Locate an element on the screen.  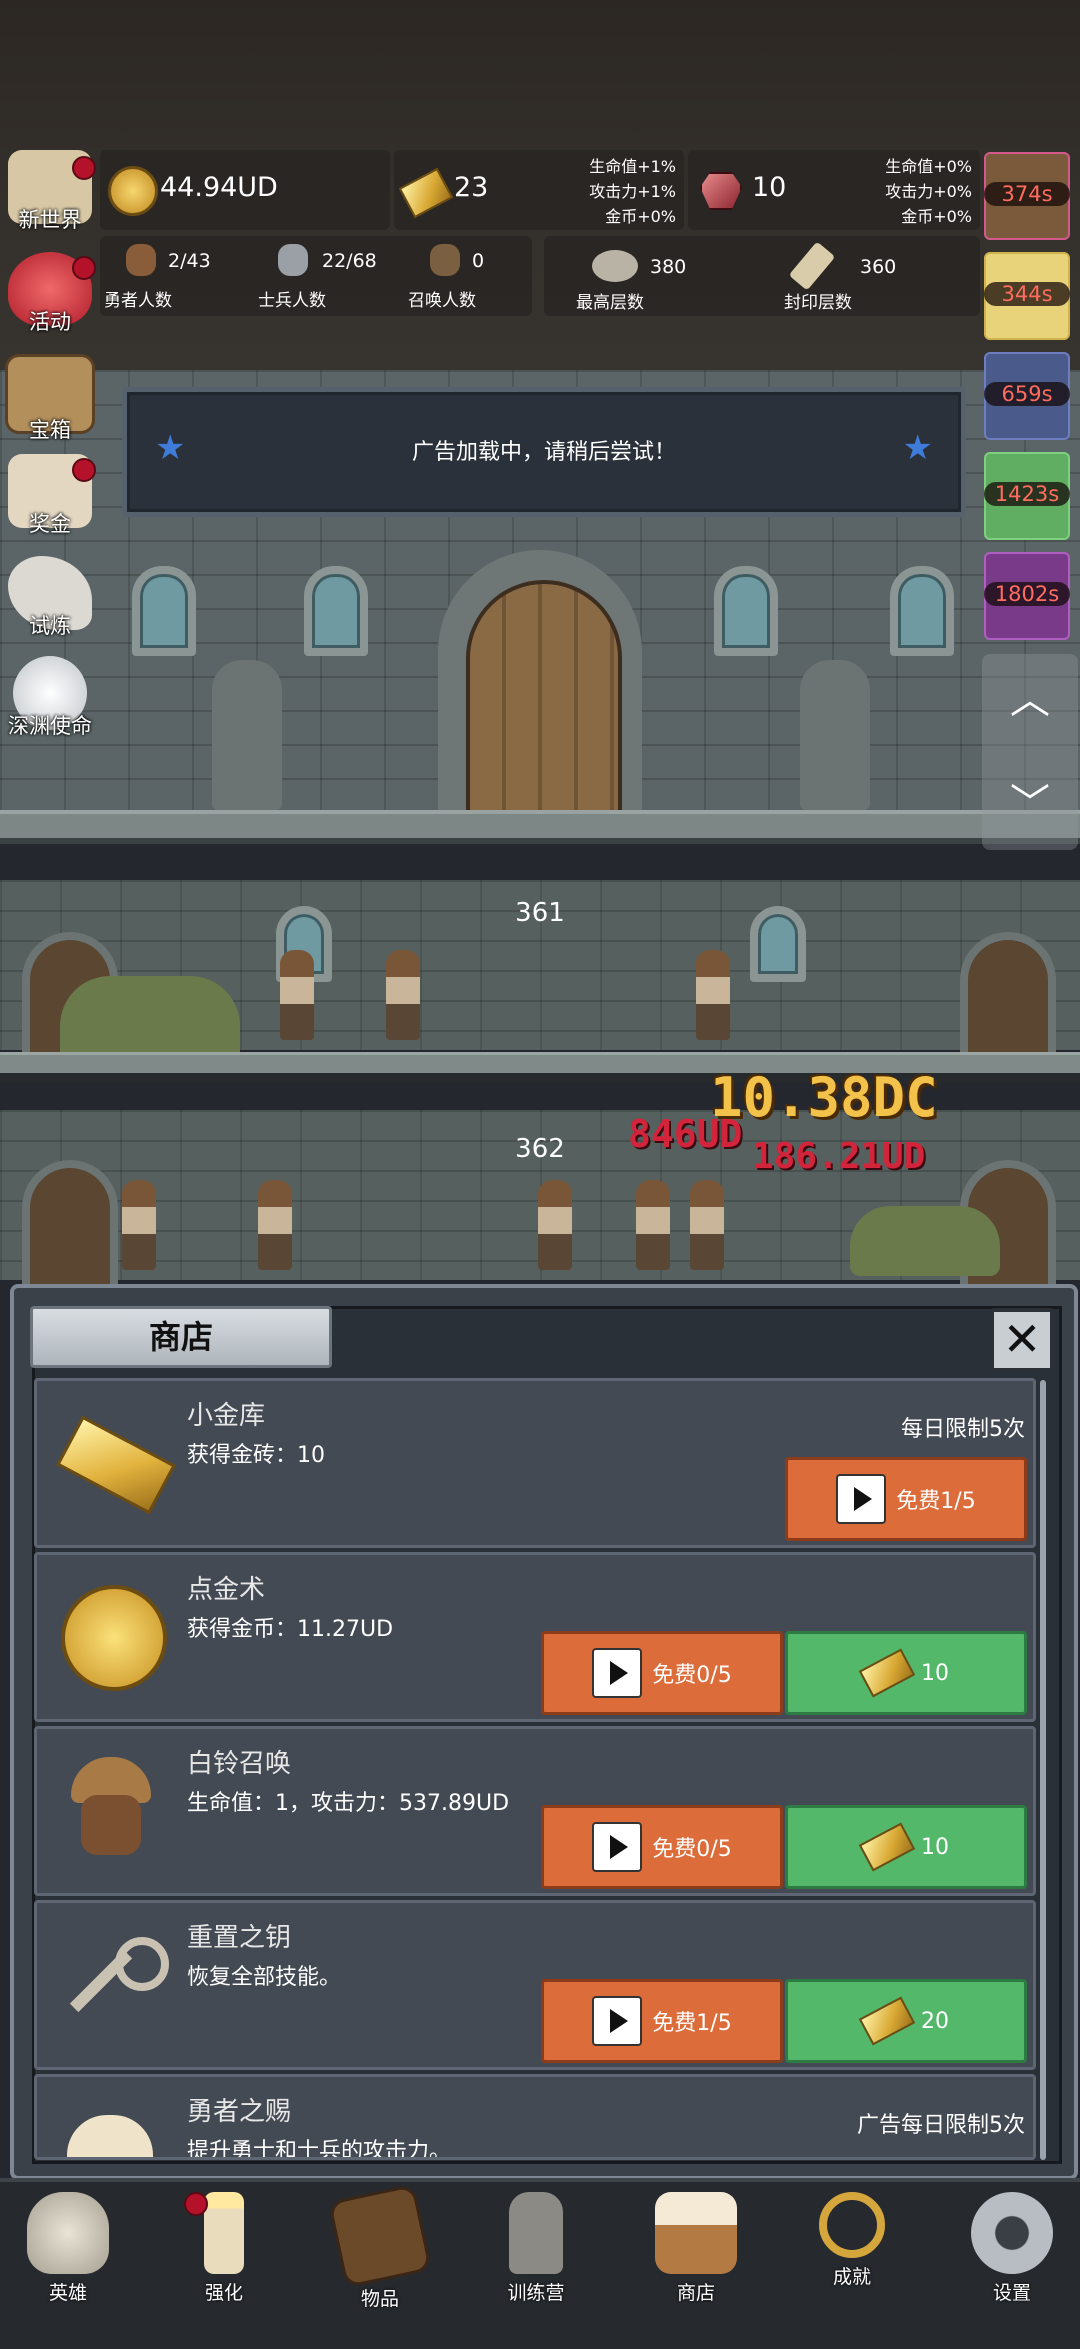
shop-item-reset-key: 重置之钥 恢复全部技能。 免费1/5 20 is located at coordinates (535, 1985).